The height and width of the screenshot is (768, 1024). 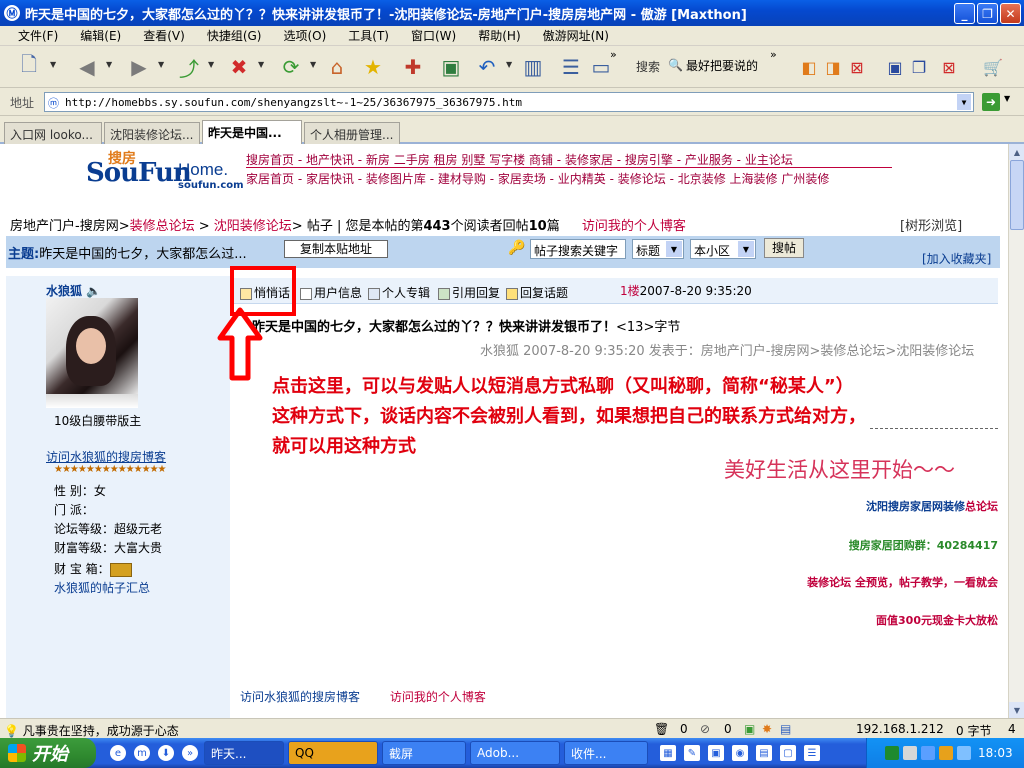 I want to click on scroll-thumb, so click(x=1017, y=195).